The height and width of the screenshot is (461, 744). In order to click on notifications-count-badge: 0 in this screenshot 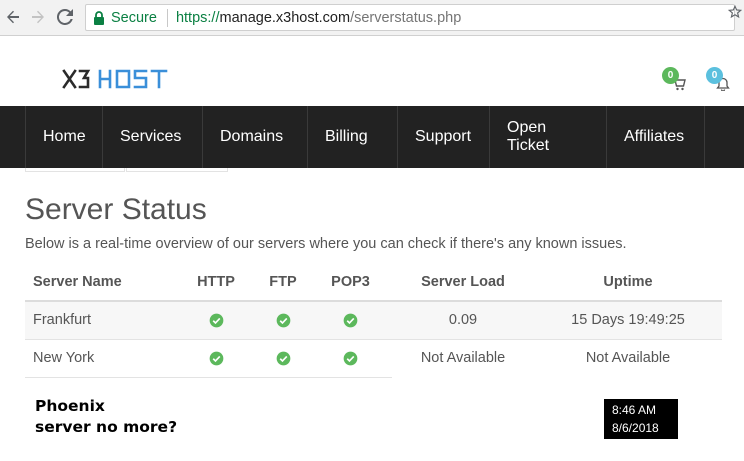, I will do `click(714, 75)`.